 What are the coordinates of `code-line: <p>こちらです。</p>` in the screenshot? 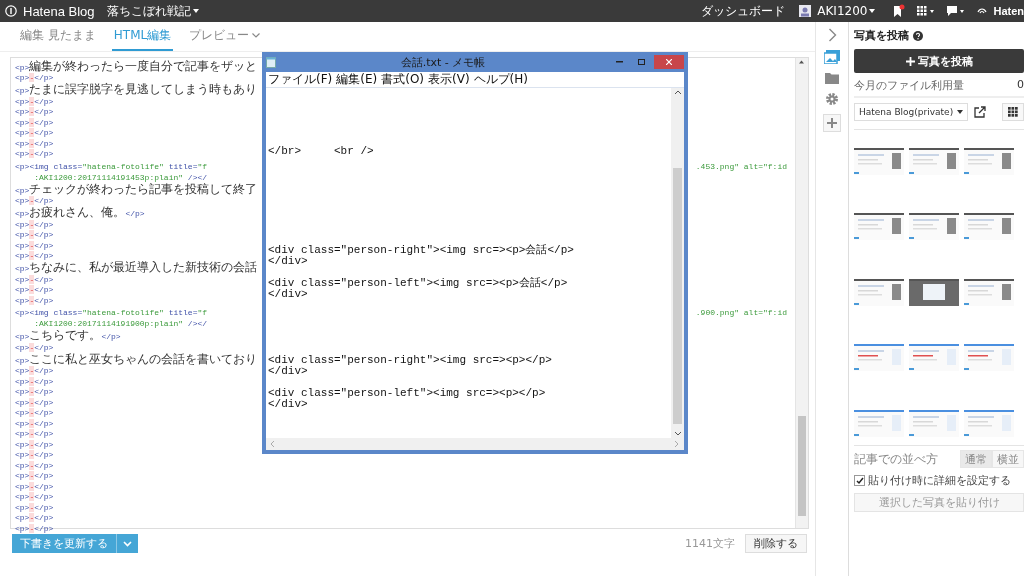 It's located at (68, 336).